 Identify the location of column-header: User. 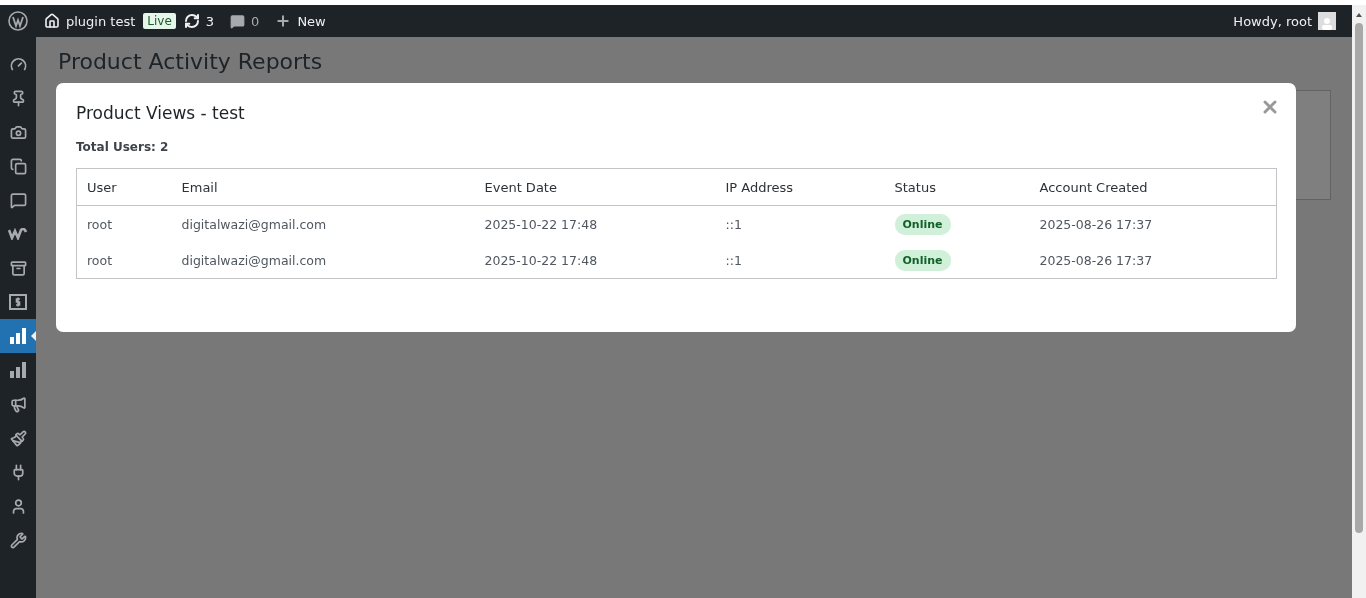
(124, 187).